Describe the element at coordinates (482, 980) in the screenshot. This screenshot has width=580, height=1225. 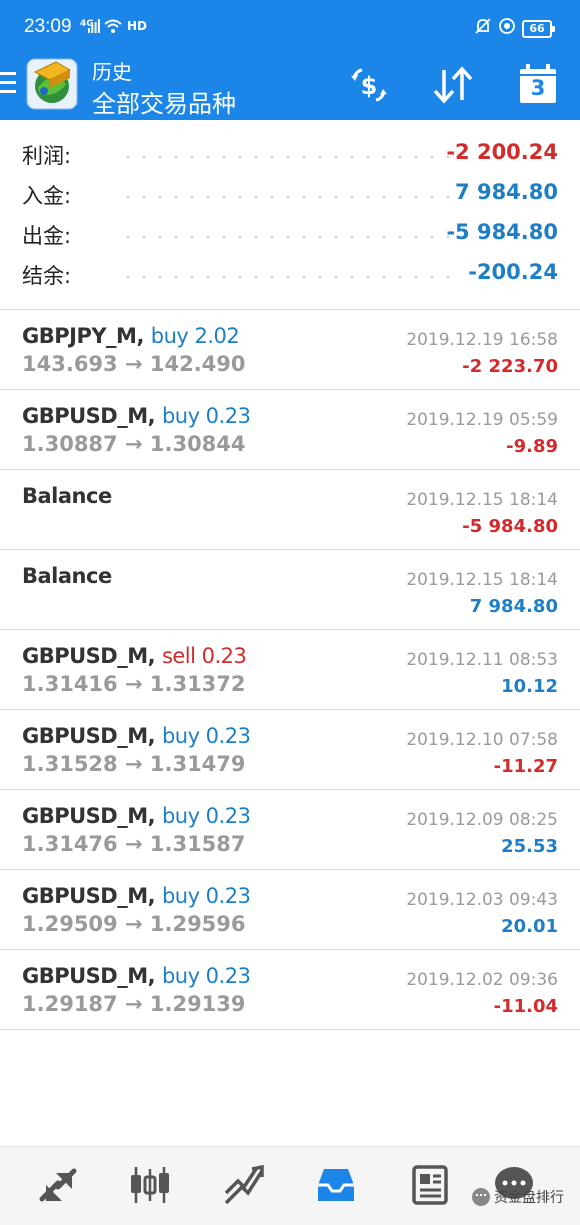
I see `trade-datetime: 2019.12.02 09:36` at that location.